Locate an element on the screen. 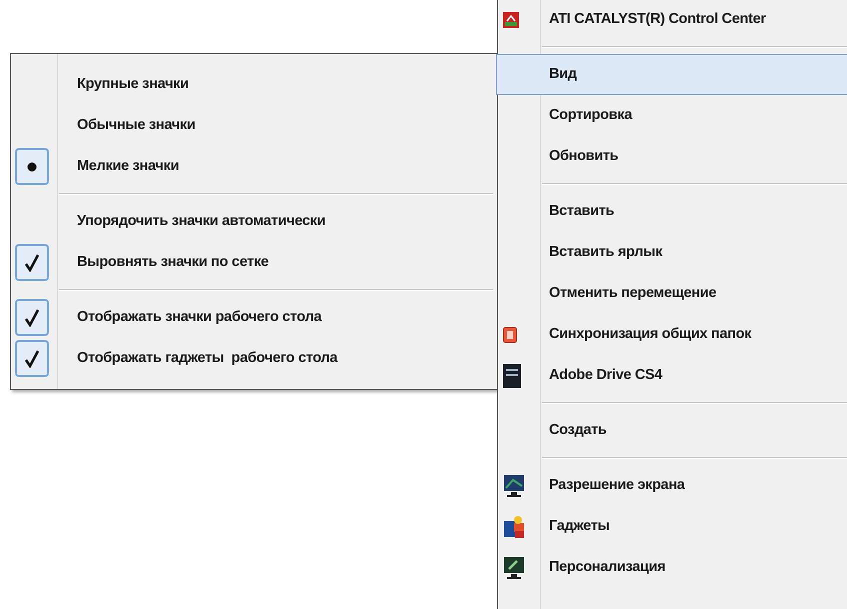 Image resolution: width=847 pixels, height=609 pixels. menu-item: Создать is located at coordinates (672, 430).